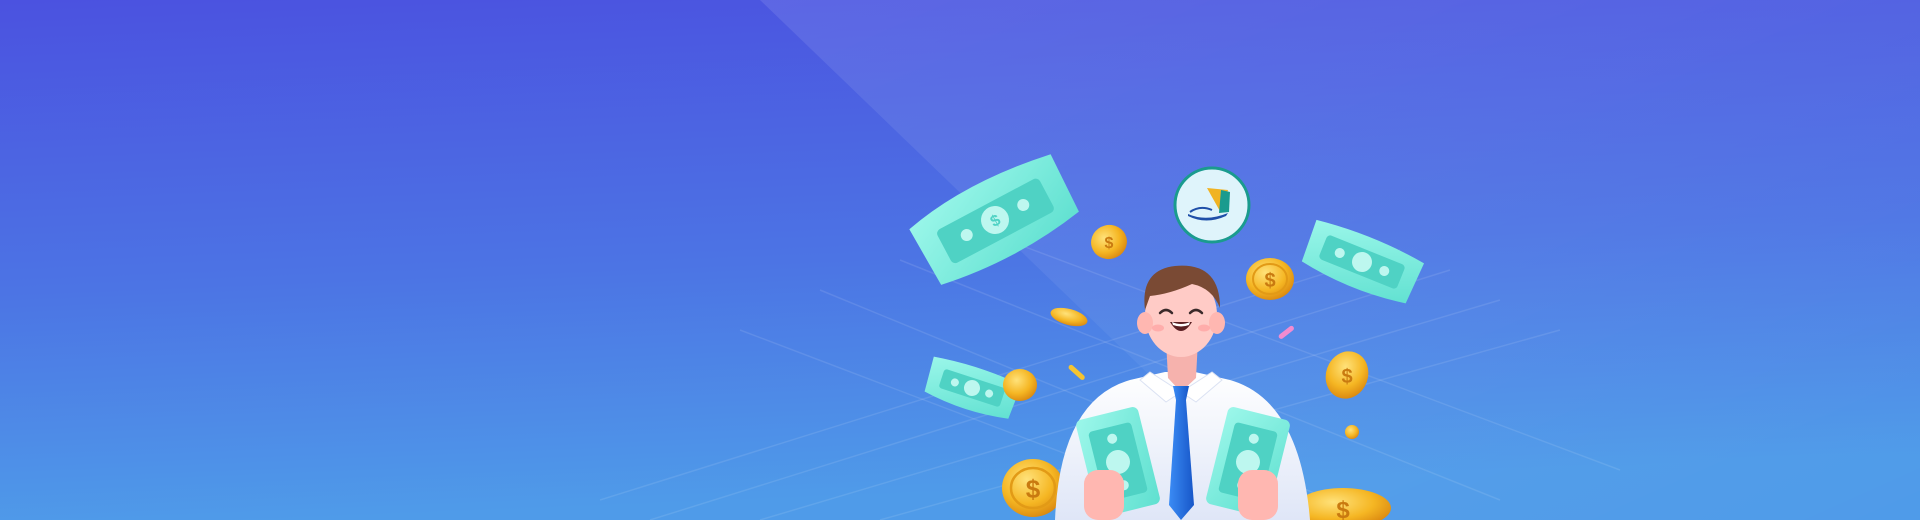  What do you see at coordinates (1212, 205) in the screenshot?
I see `sailboat-logo-icon` at bounding box center [1212, 205].